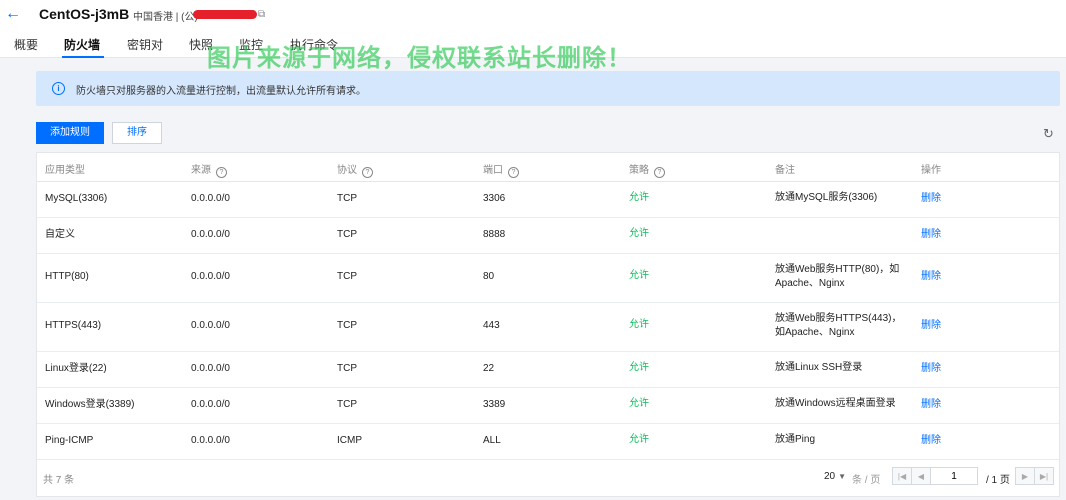 Image resolution: width=1066 pixels, height=500 pixels. I want to click on col-app-type: 应用类型, so click(65, 170).